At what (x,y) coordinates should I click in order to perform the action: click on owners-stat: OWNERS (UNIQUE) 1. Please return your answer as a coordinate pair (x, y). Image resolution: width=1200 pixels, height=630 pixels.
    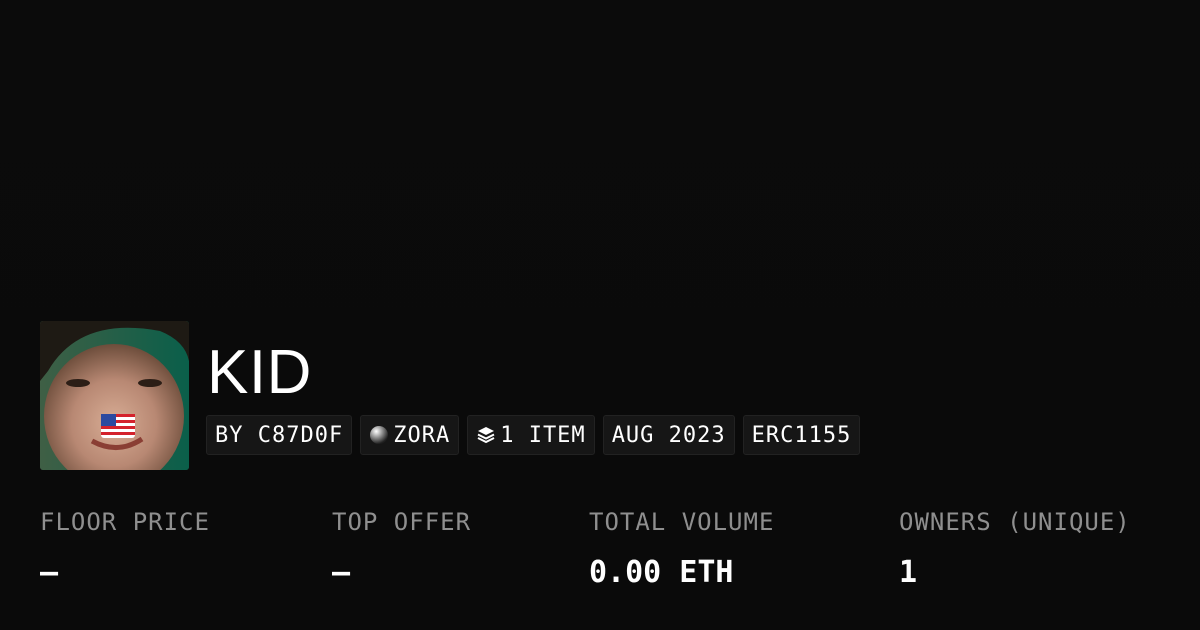
    Looking at the image, I should click on (1015, 549).